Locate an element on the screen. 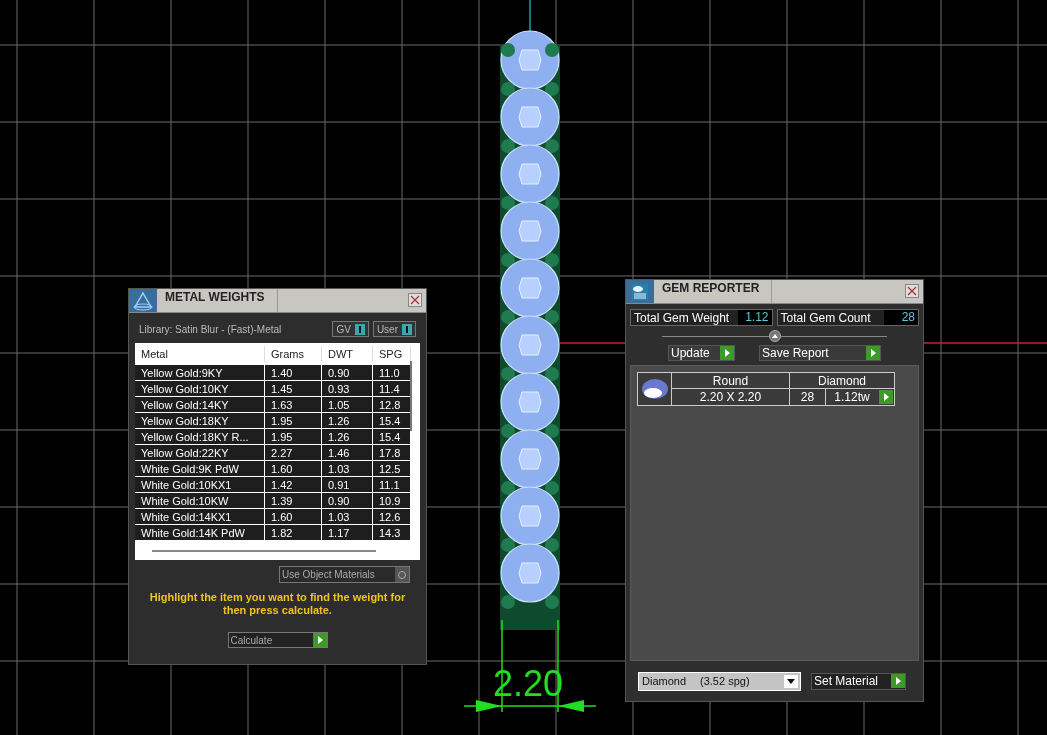 The height and width of the screenshot is (735, 1047). table-cell: 11.4 is located at coordinates (392, 388).